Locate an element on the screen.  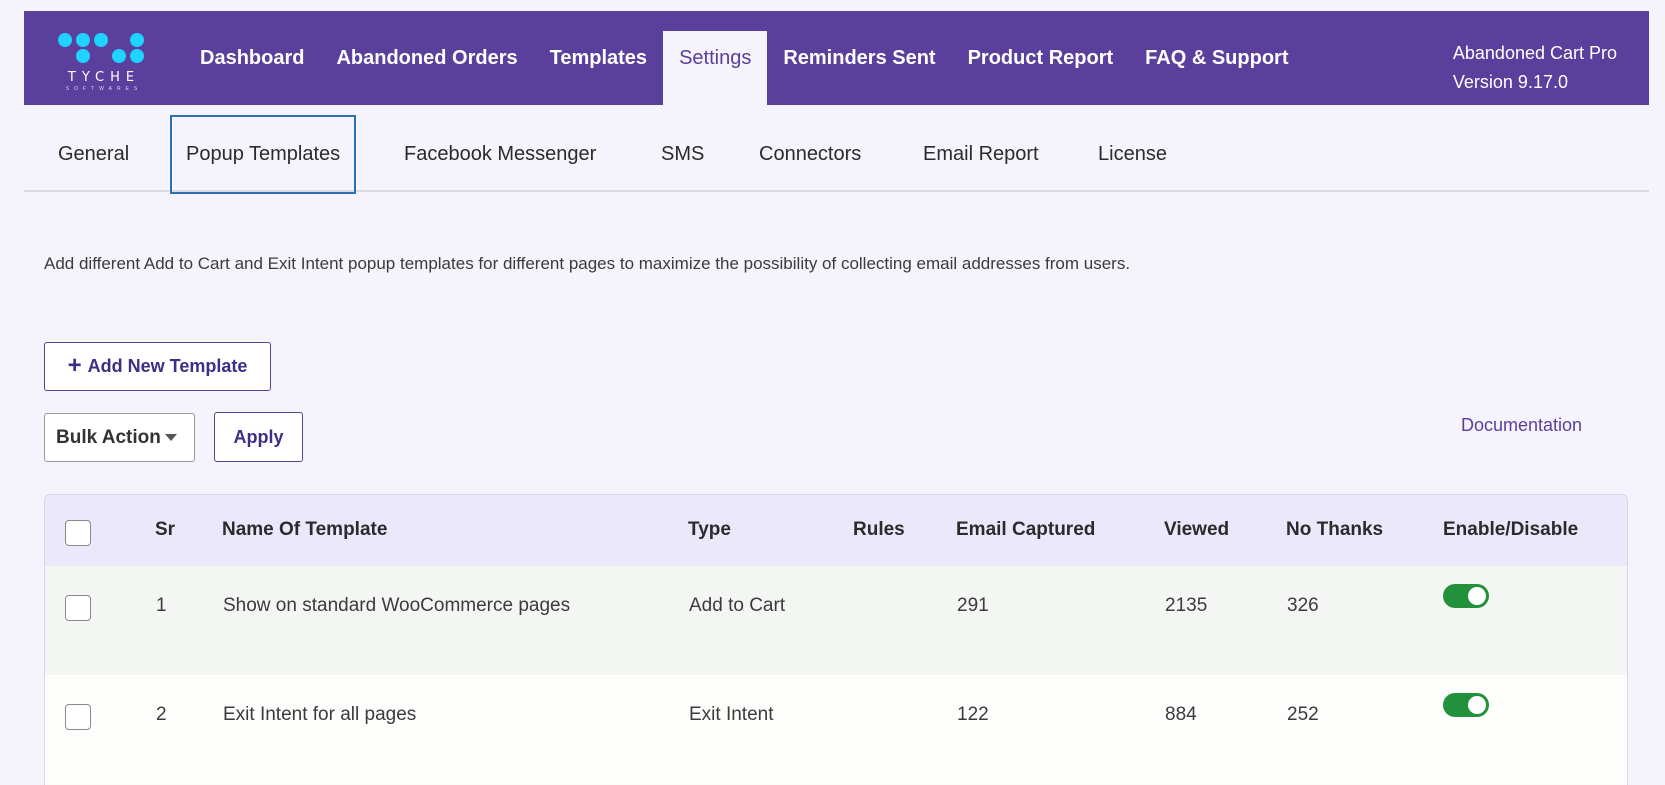
cell-viewed: 2135 is located at coordinates (1186, 605).